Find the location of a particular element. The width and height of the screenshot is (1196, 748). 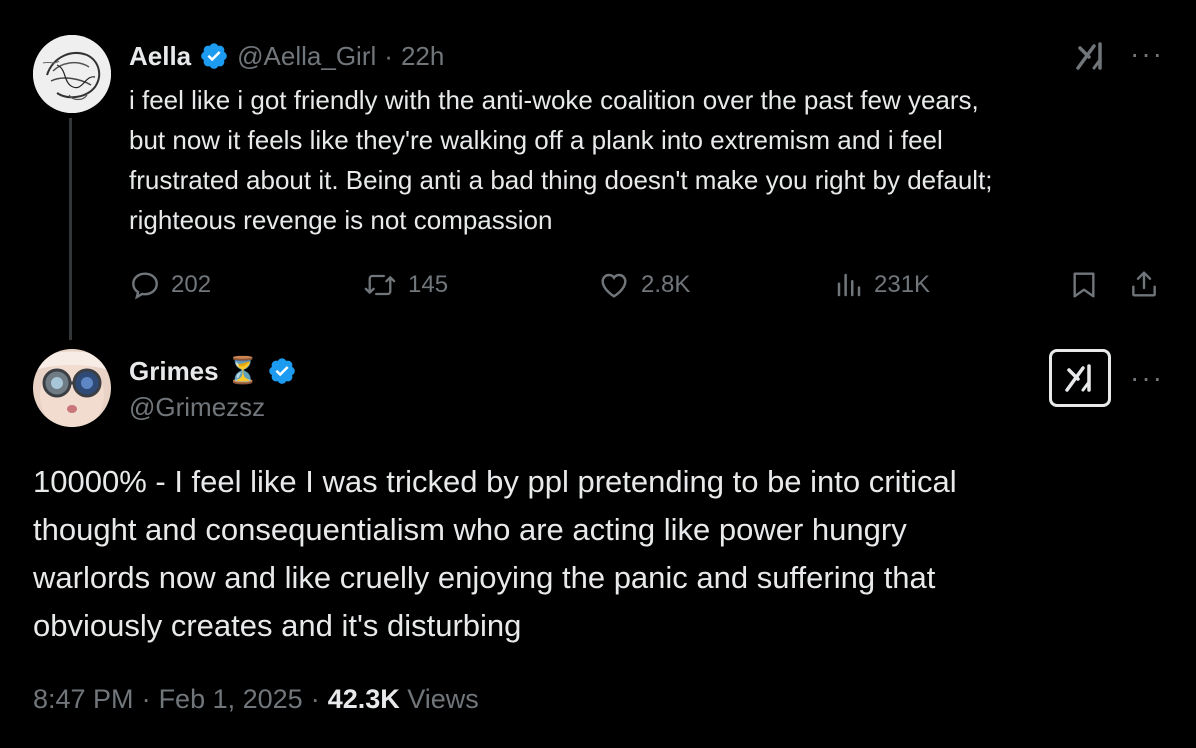

views-button: 231K is located at coordinates (882, 285).